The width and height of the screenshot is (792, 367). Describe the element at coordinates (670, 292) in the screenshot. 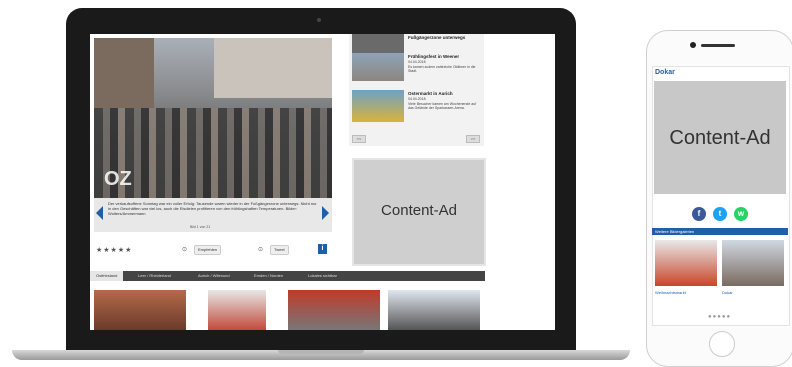

I see `phone-thumb-caption: Weihnachtsmarkt` at that location.